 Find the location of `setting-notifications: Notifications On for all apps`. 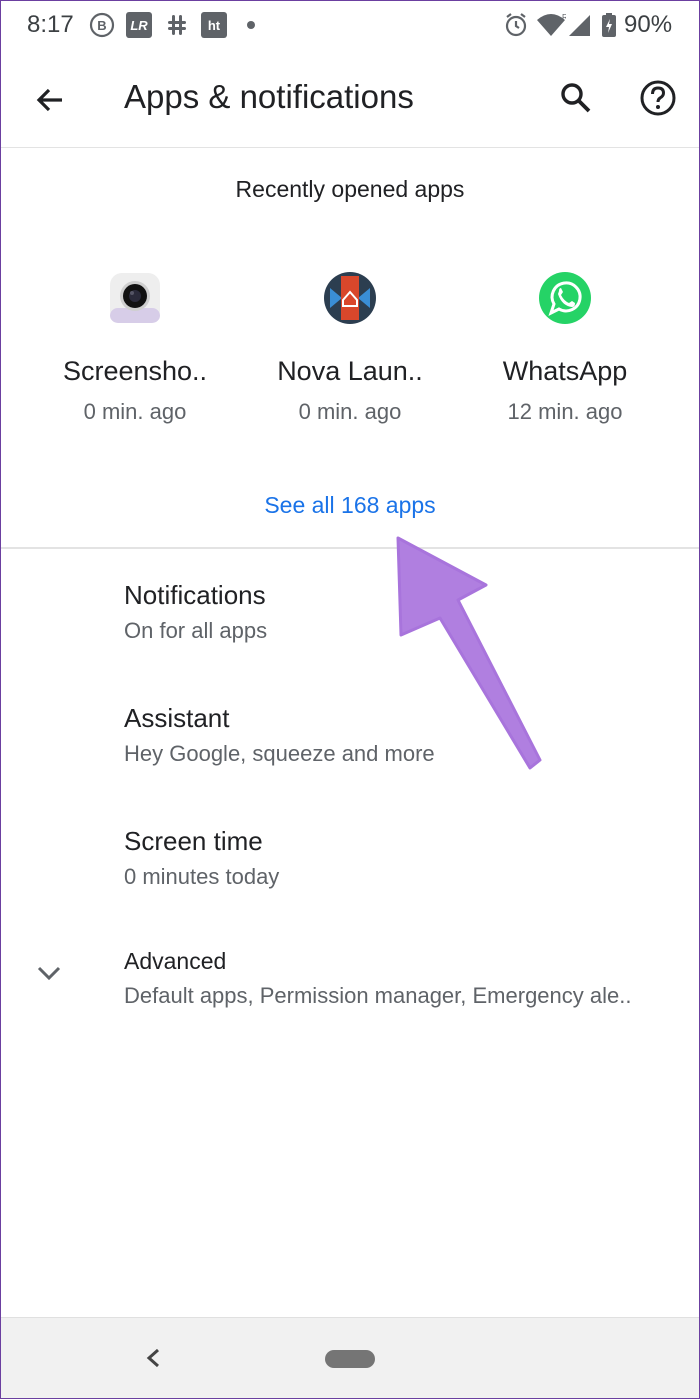

setting-notifications: Notifications On for all apps is located at coordinates (350, 615).